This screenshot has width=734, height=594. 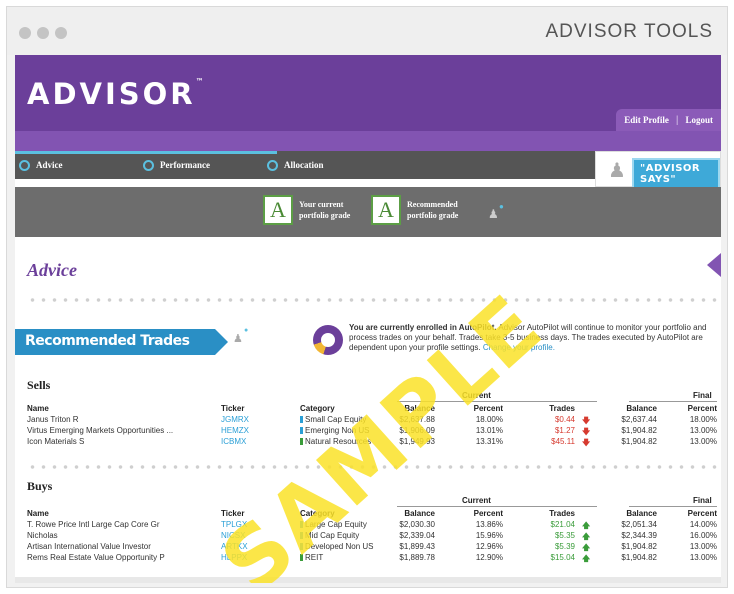 What do you see at coordinates (235, 430) in the screenshot?
I see `fund-ticker: HEMZX` at bounding box center [235, 430].